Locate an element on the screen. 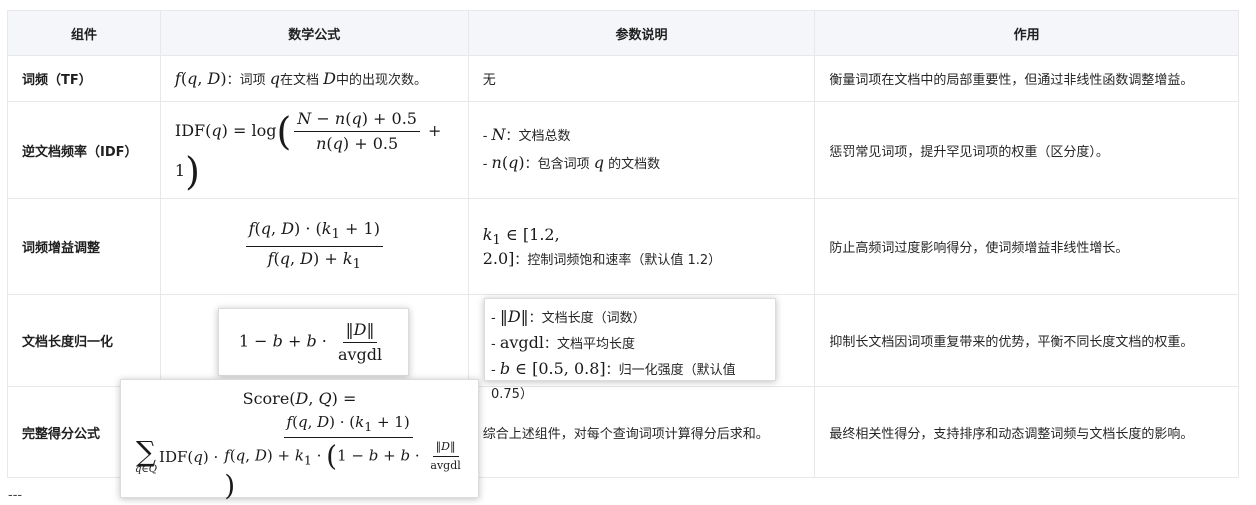 Image resolution: width=1256 pixels, height=505 pixels. idf-param-n: ：文档总数 is located at coordinates (538, 136).